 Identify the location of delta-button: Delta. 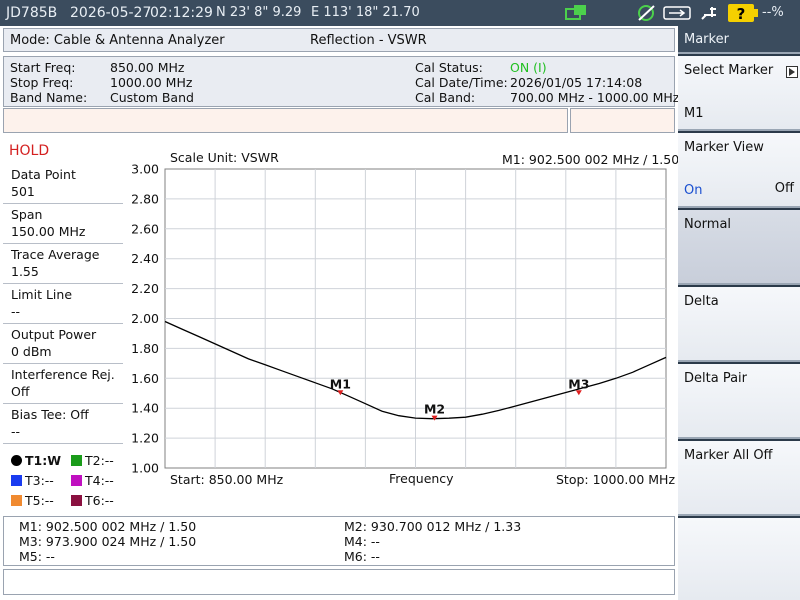
(739, 324).